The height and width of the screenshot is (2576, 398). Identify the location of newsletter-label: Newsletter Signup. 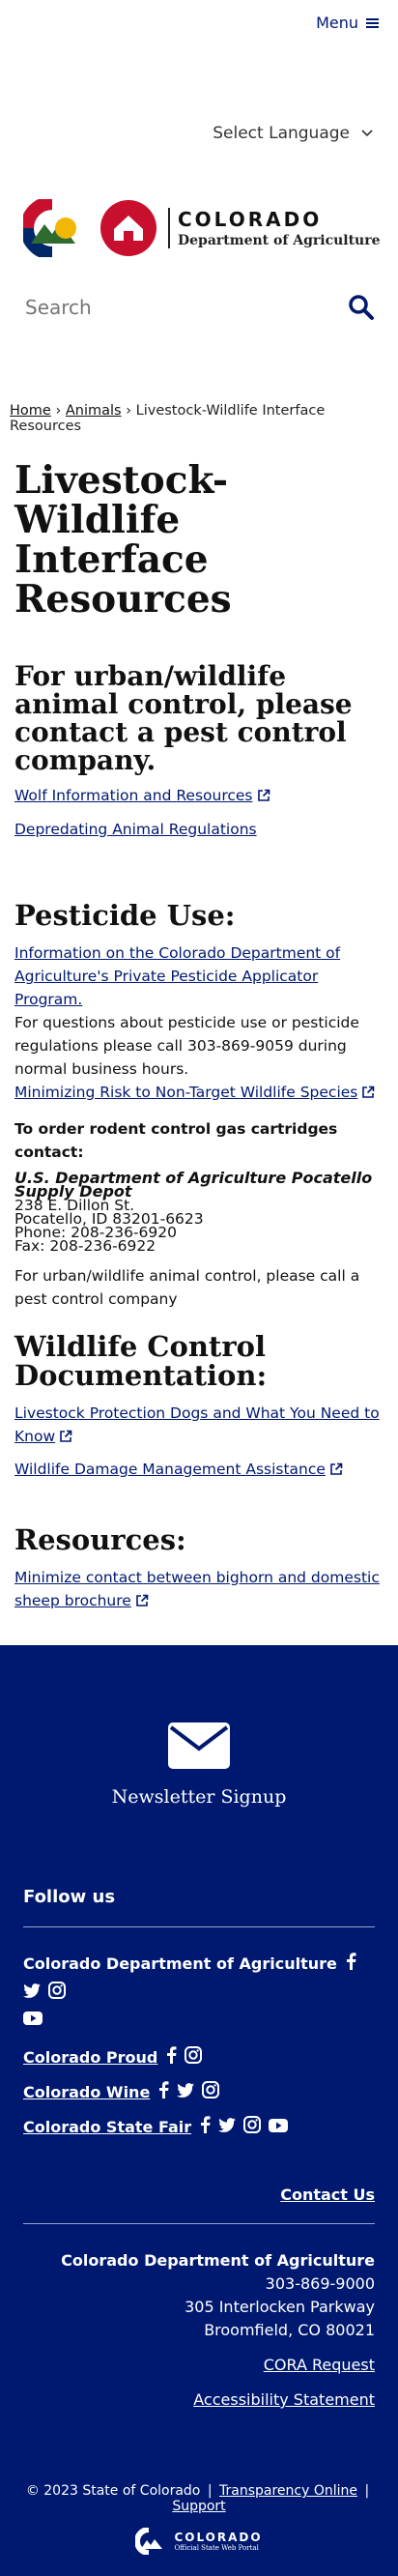
(199, 1797).